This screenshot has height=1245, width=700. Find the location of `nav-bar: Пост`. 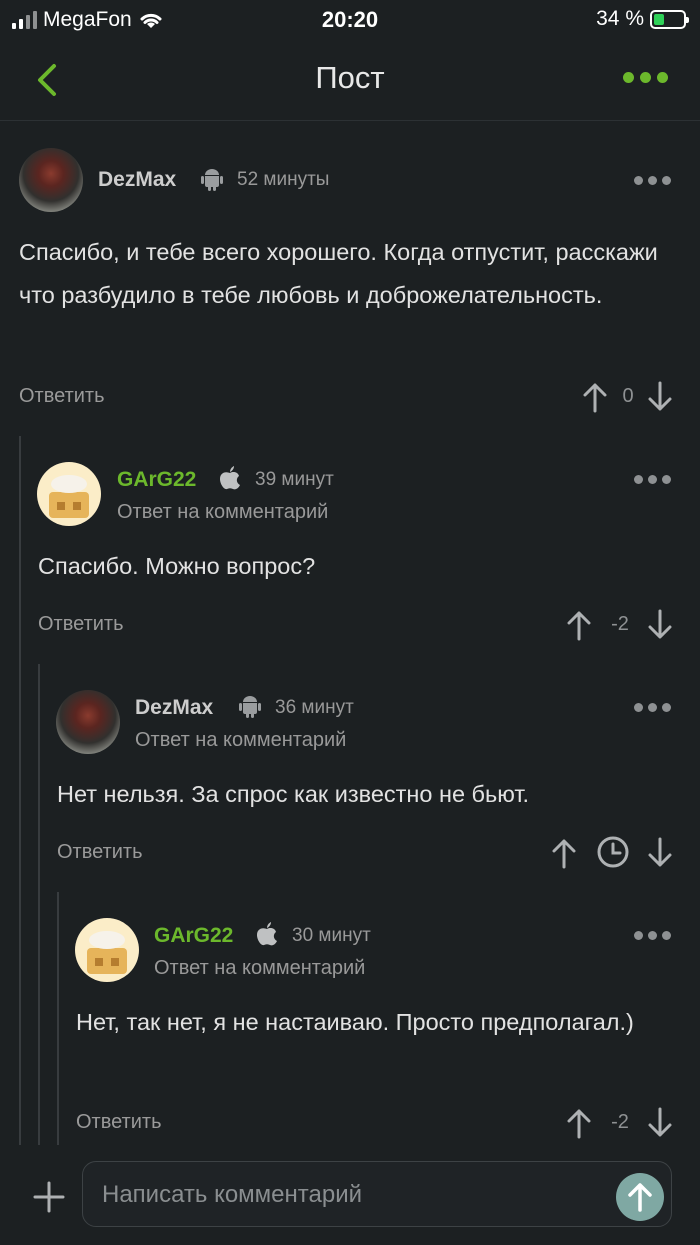

nav-bar: Пост is located at coordinates (350, 80).